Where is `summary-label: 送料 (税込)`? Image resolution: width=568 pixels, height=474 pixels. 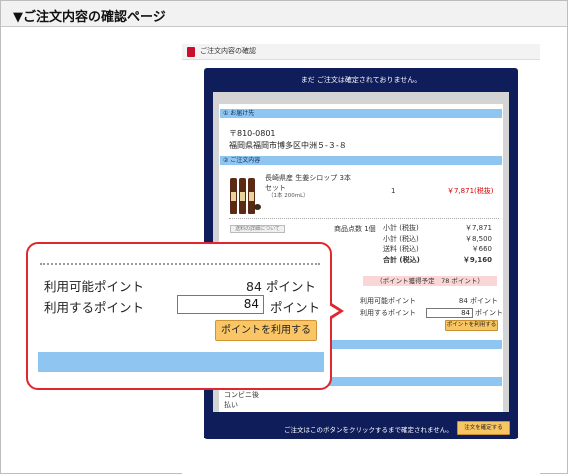
summary-label: 送料 (税込) is located at coordinates (401, 249).